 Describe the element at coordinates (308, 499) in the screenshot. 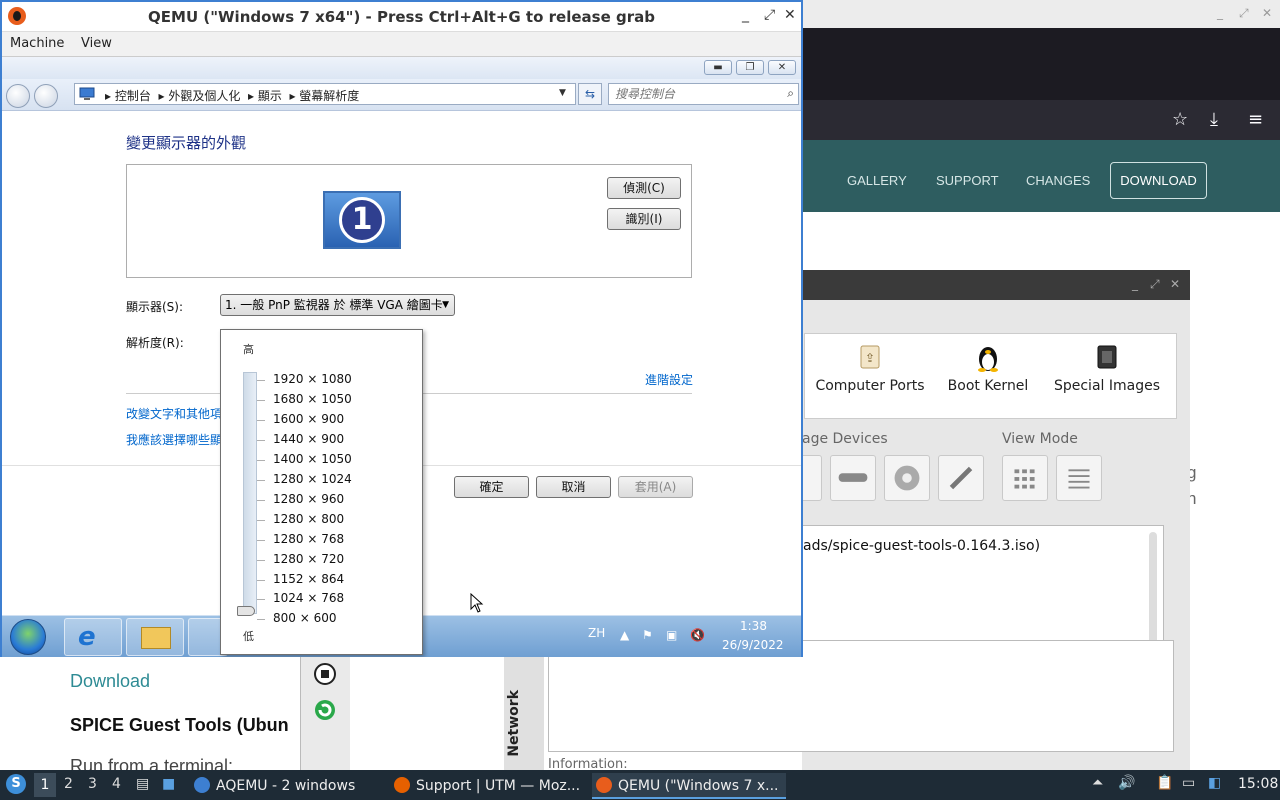

I see `resolution-option: 1280 × 960` at that location.